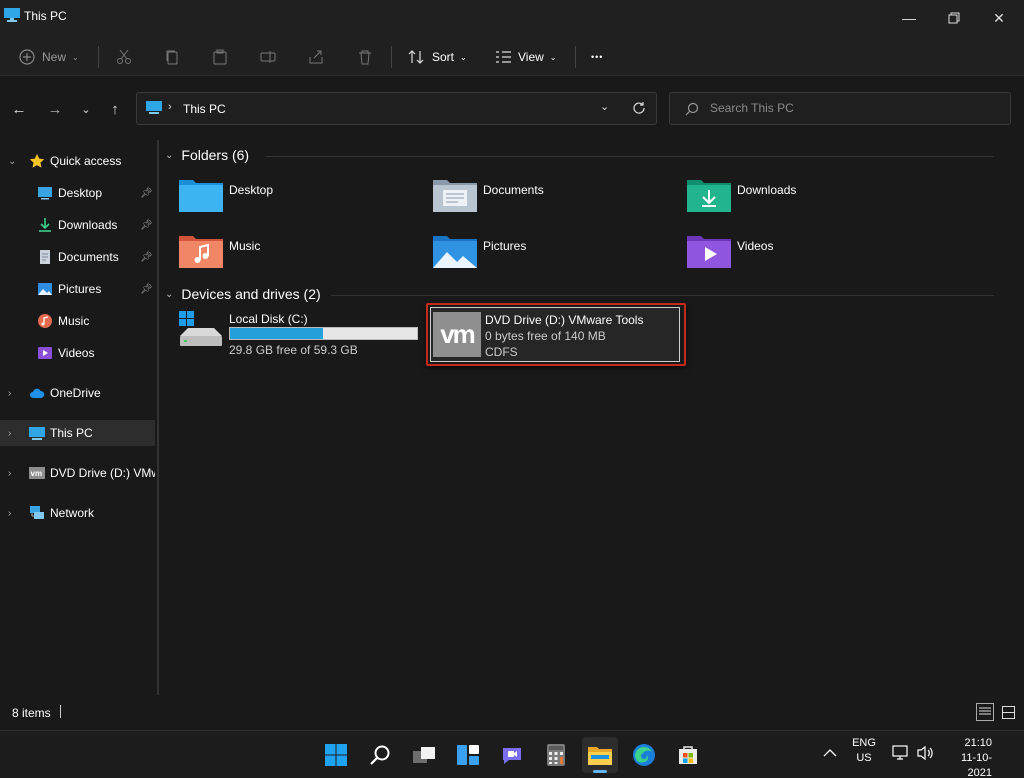 The image size is (1024, 778). What do you see at coordinates (864, 755) in the screenshot?
I see `input-language-indicator: ENG US` at bounding box center [864, 755].